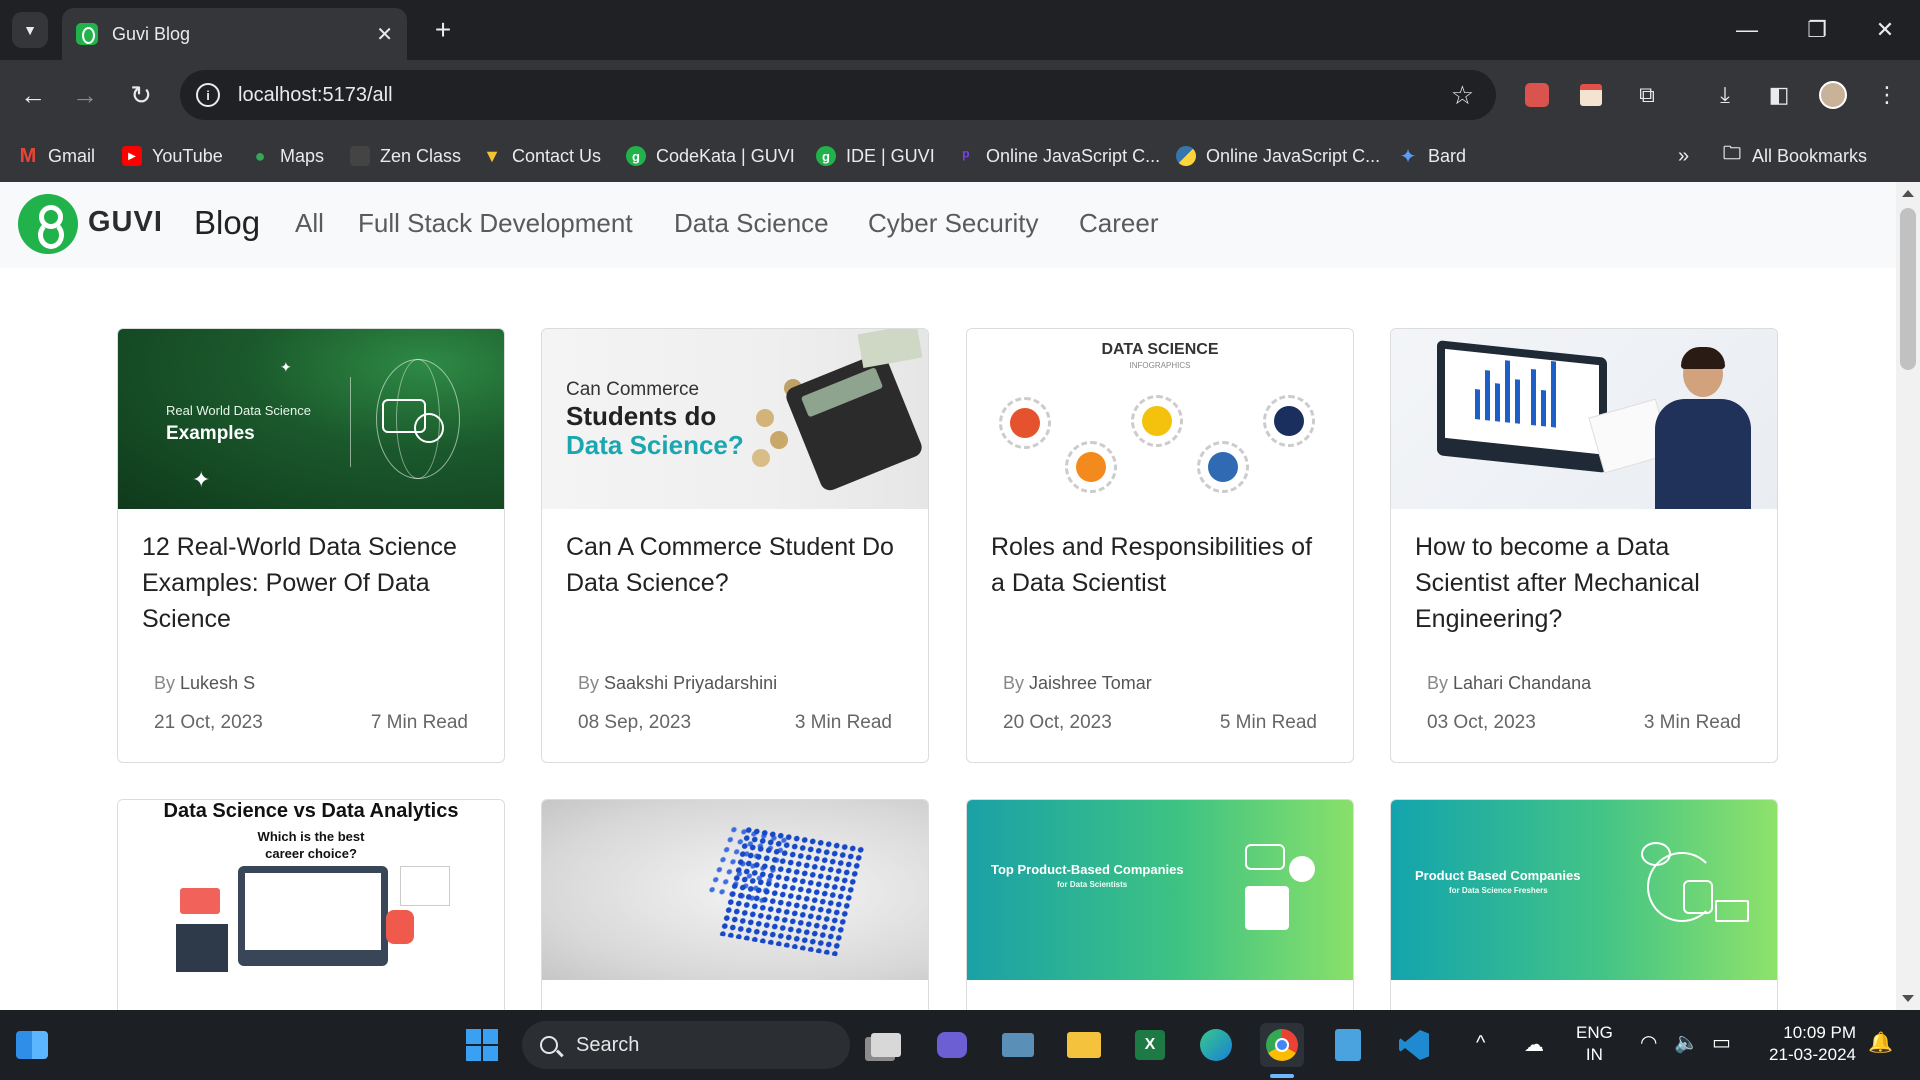 This screenshot has height=1080, width=1920. Describe the element at coordinates (1908, 193) in the screenshot. I see `scroll-up-icon` at that location.